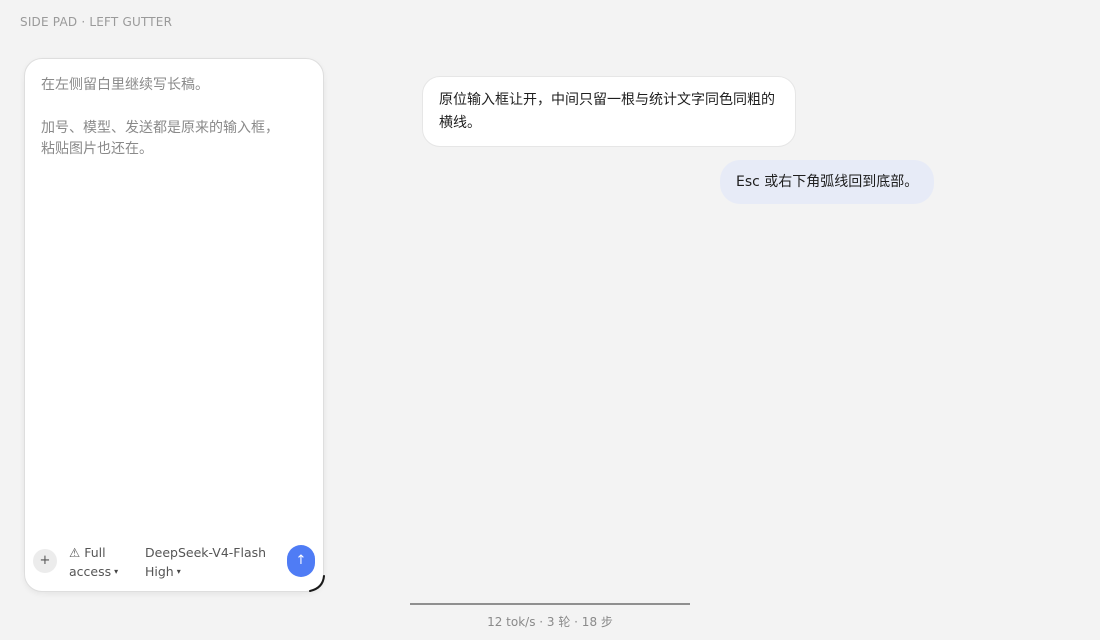 Image resolution: width=1100 pixels, height=640 pixels. I want to click on draft-line: 加号、模型、发送都是原来的输入框，, so click(160, 128).